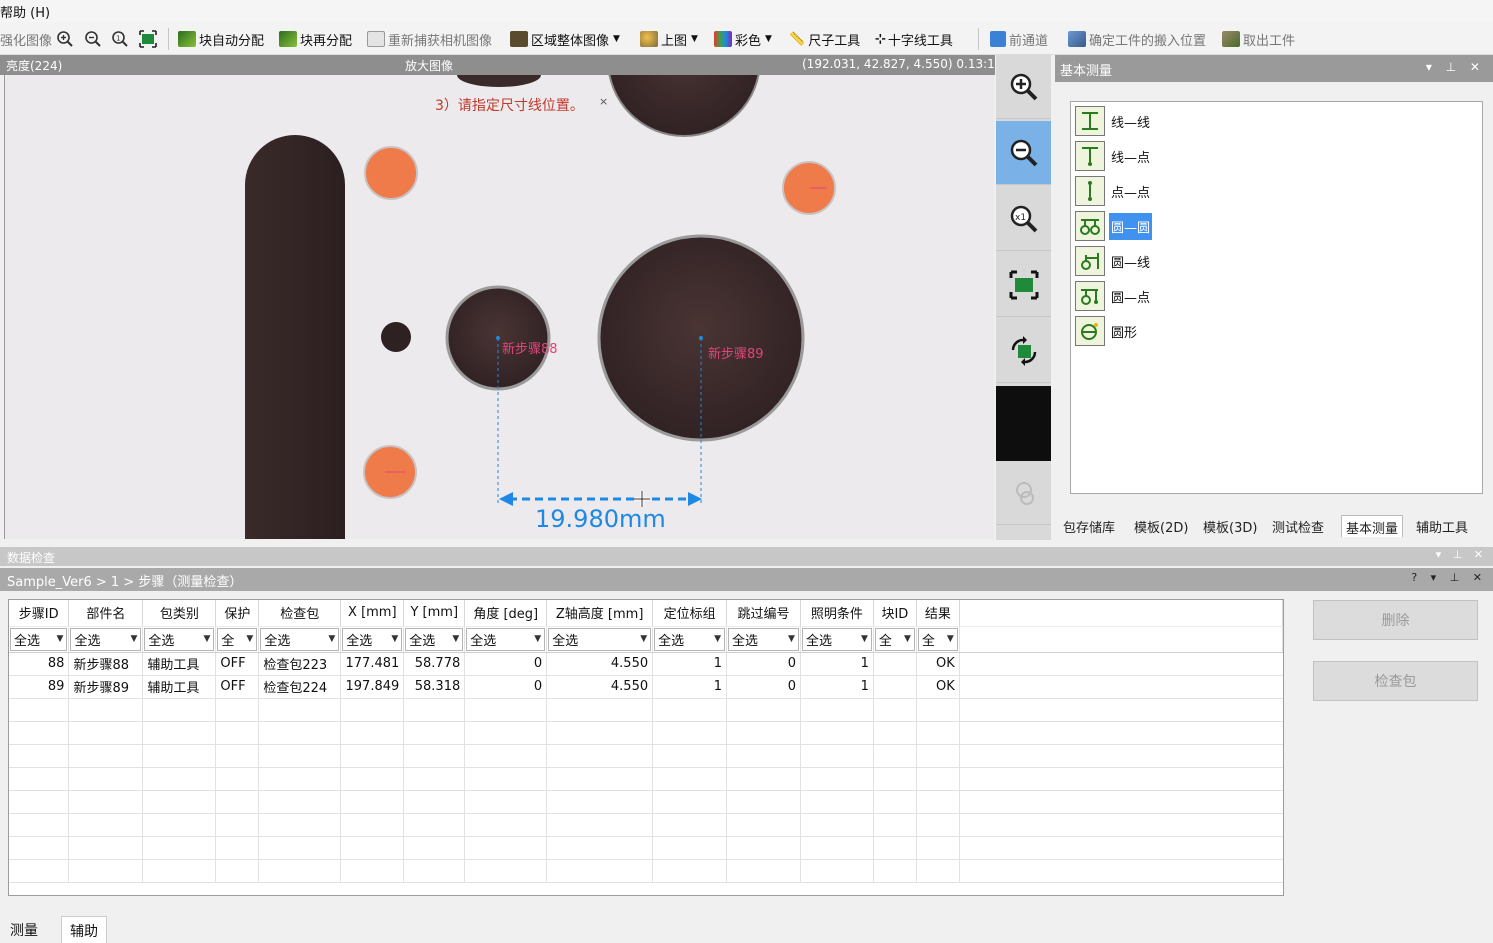 The width and height of the screenshot is (1493, 943). What do you see at coordinates (84, 929) in the screenshot?
I see `tab-auxiliary: 辅助` at bounding box center [84, 929].